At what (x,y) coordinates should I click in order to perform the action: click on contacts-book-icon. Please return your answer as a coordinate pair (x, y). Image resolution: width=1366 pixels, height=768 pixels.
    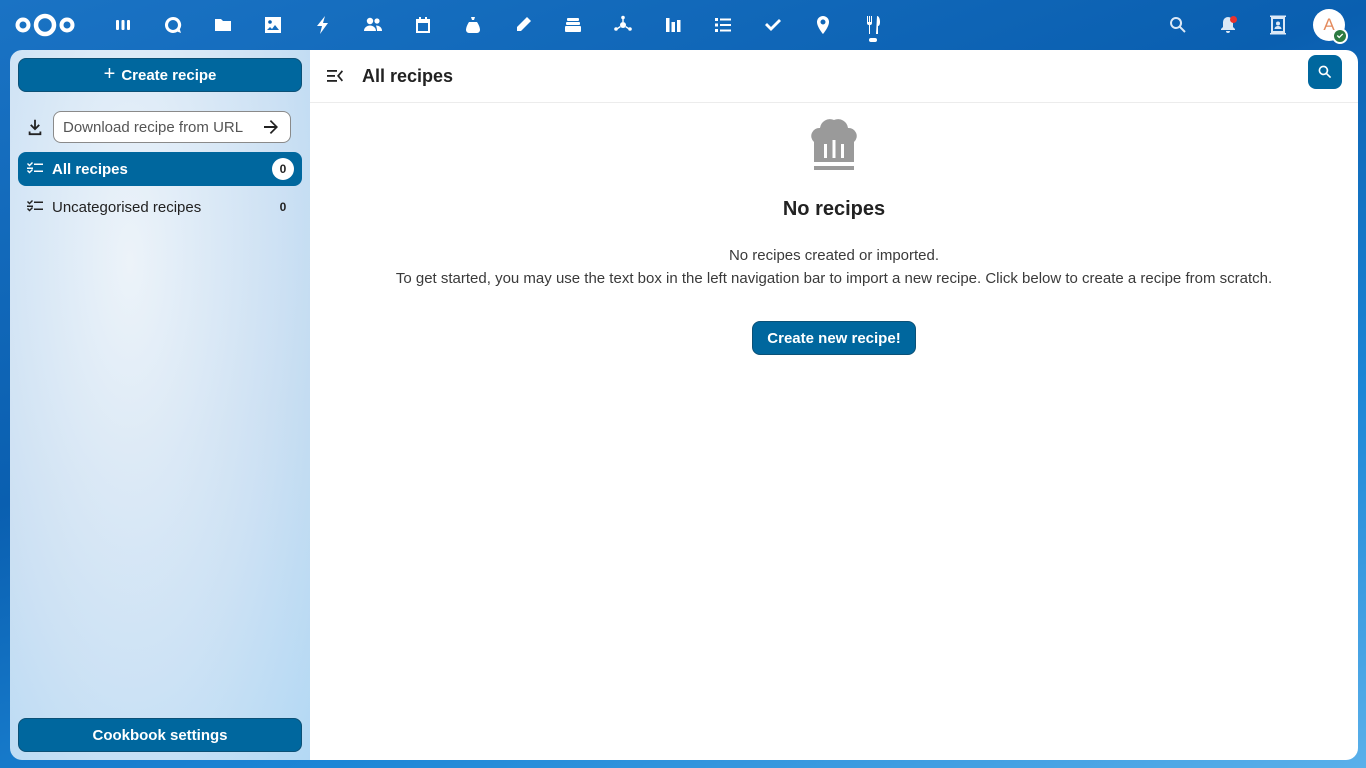
    Looking at the image, I should click on (1278, 25).